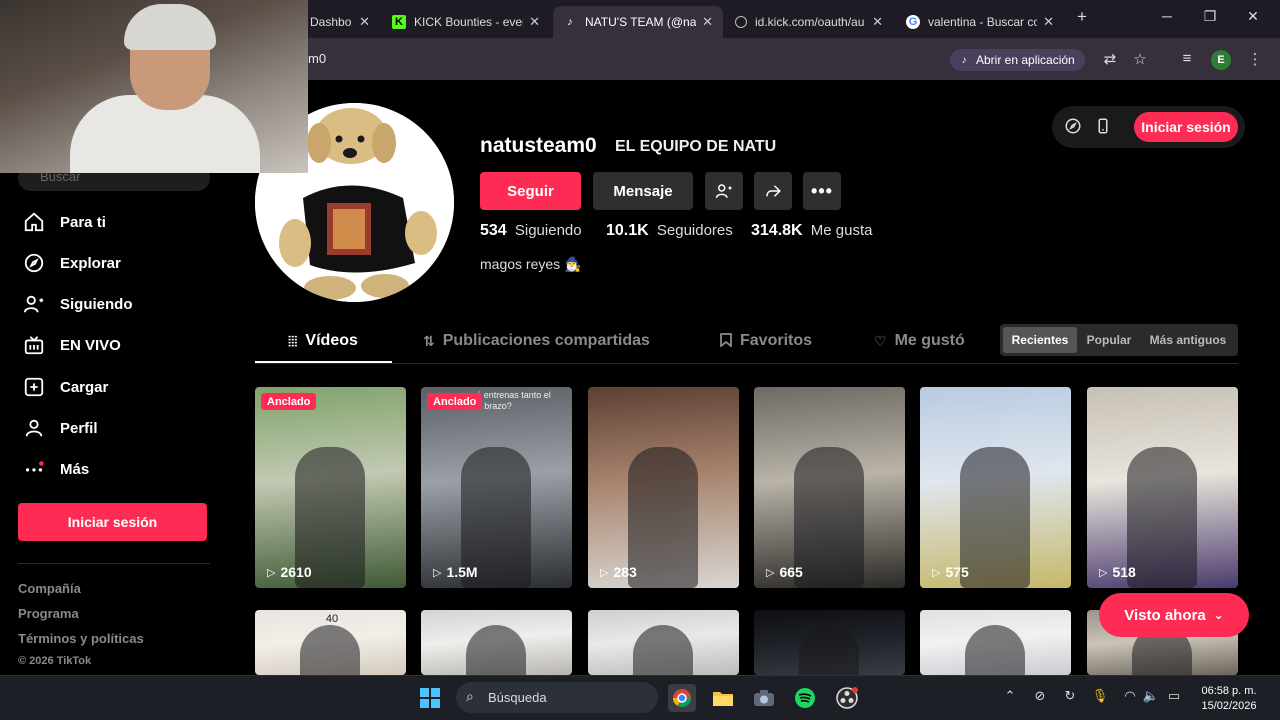 The width and height of the screenshot is (1280, 720). What do you see at coordinates (1109, 340) in the screenshot?
I see `sort-popular: Popular` at bounding box center [1109, 340].